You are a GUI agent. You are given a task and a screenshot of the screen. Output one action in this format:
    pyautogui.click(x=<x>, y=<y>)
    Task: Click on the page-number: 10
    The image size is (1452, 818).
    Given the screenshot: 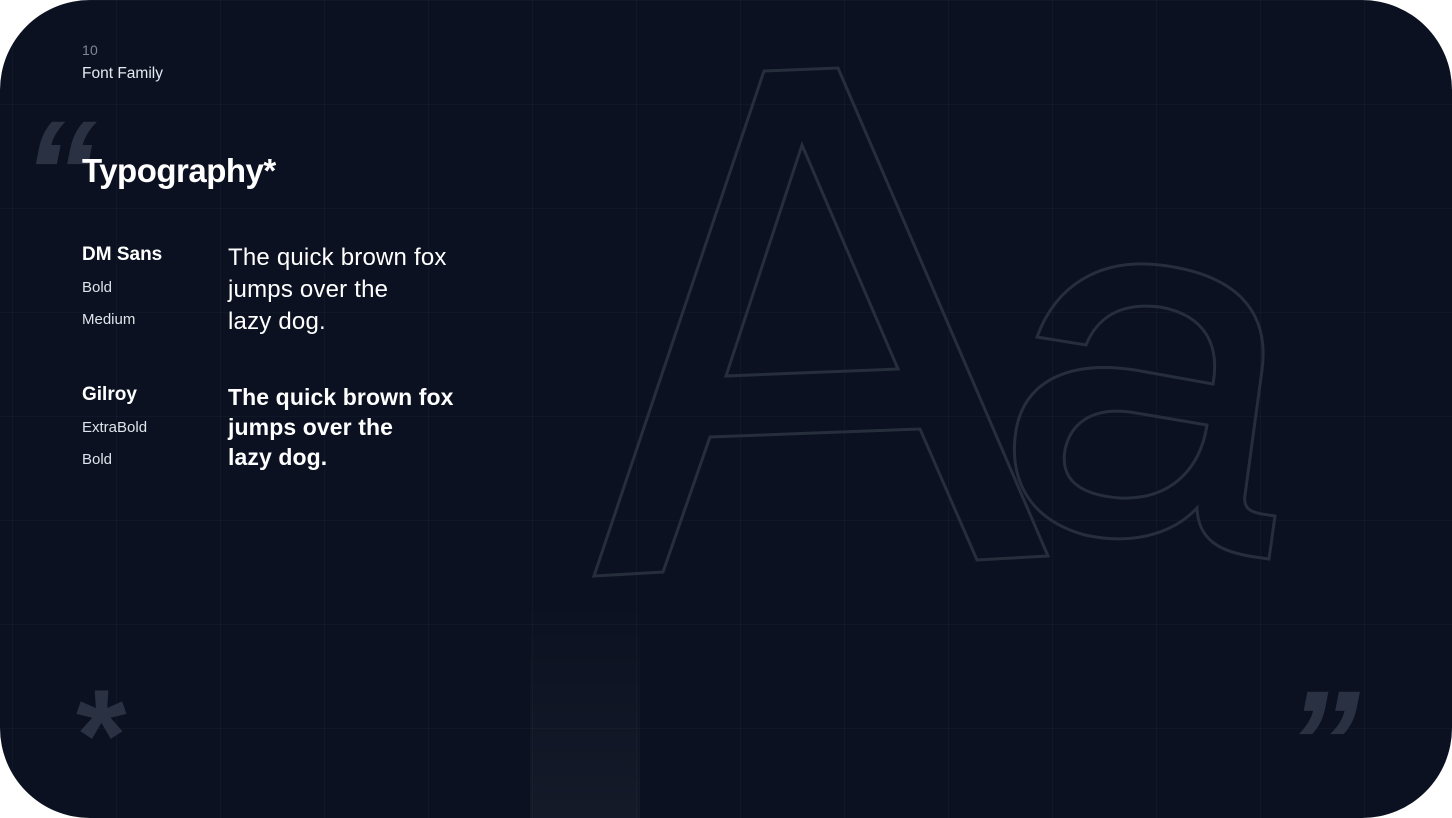 What is the action you would take?
    pyautogui.click(x=90, y=50)
    